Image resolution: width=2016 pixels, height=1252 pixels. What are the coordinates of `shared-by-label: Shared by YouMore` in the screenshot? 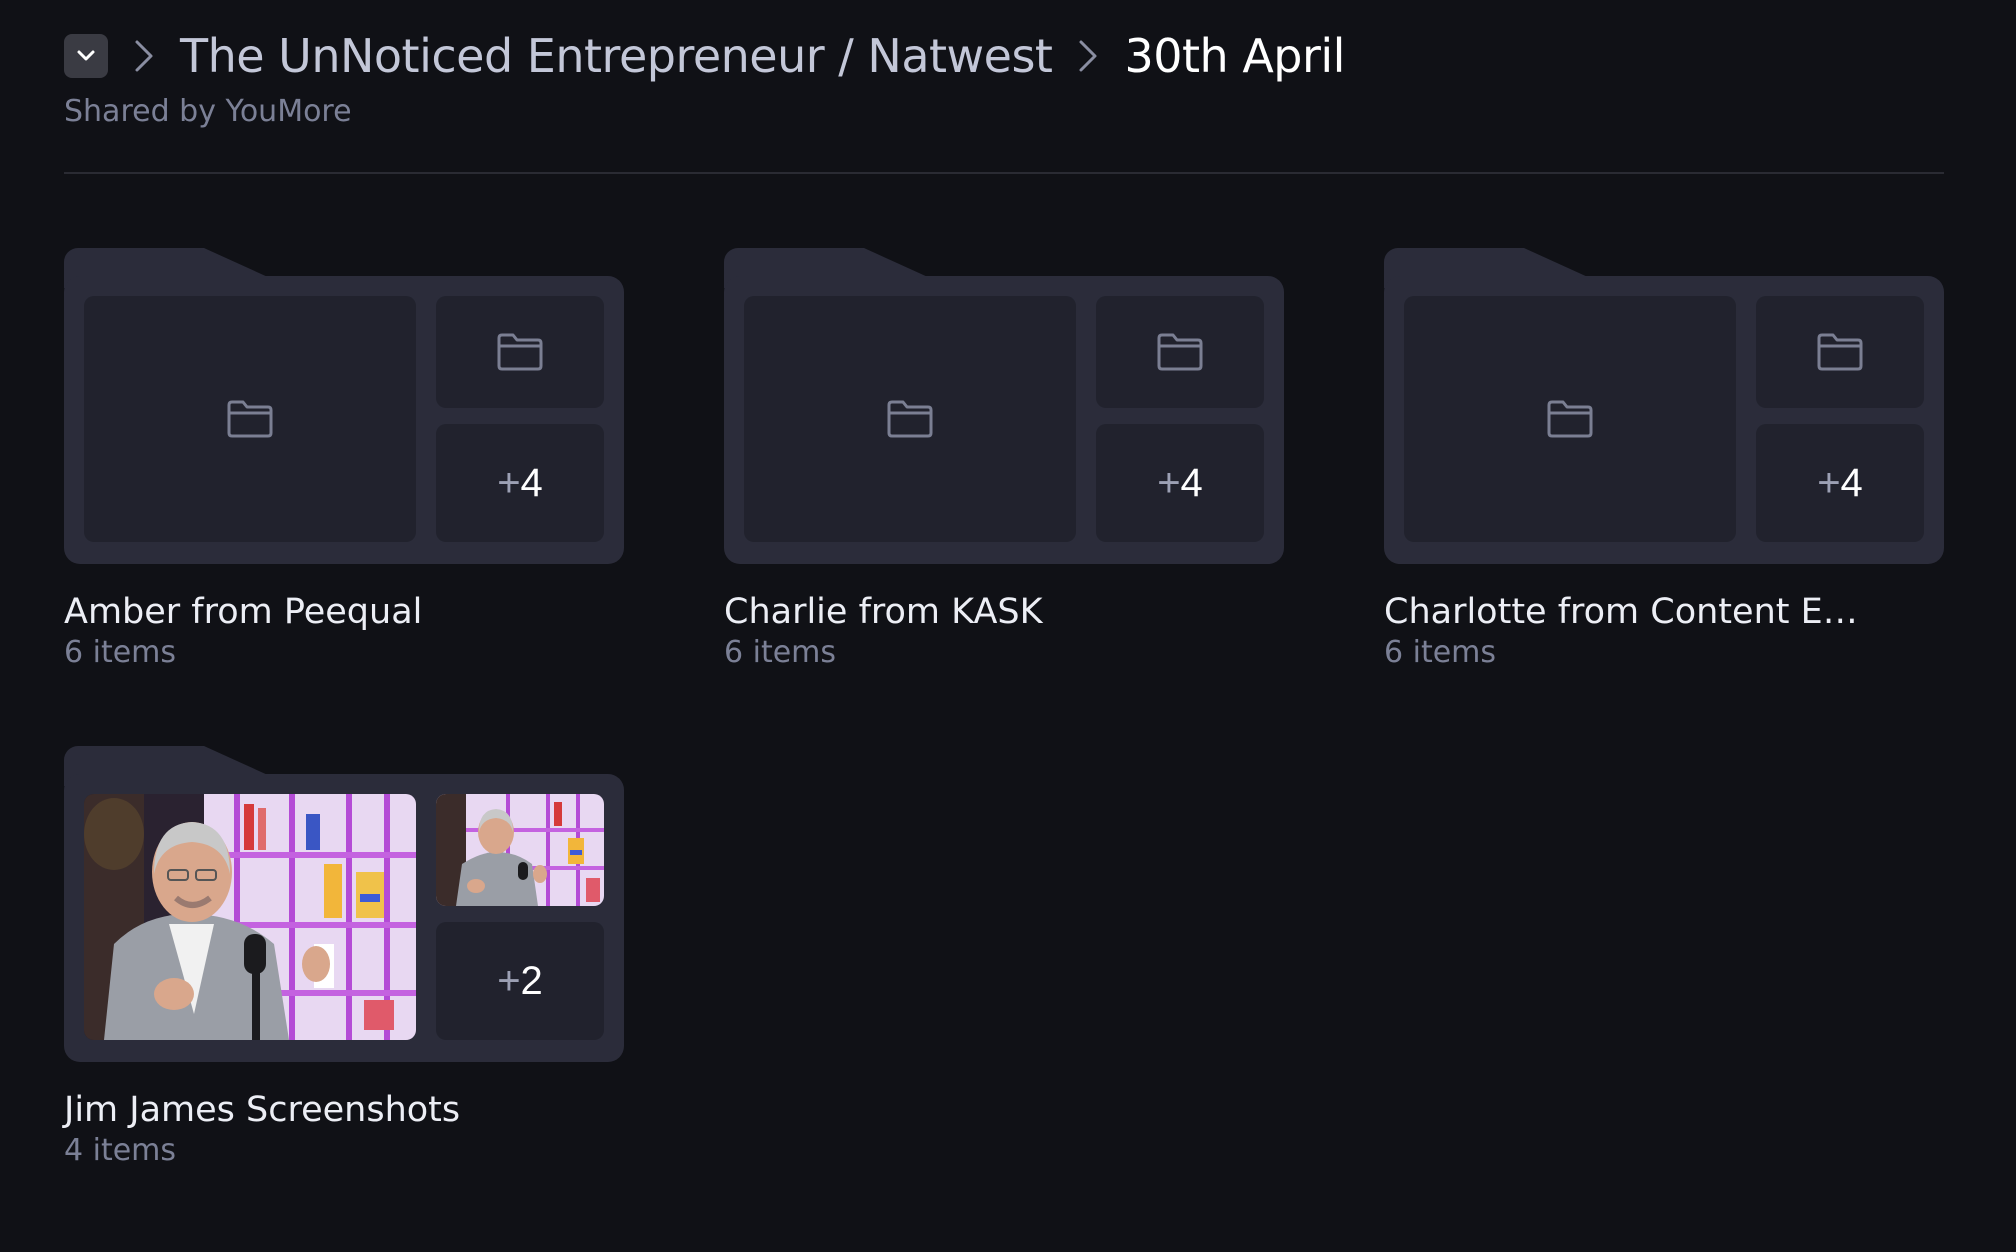 It's located at (208, 111).